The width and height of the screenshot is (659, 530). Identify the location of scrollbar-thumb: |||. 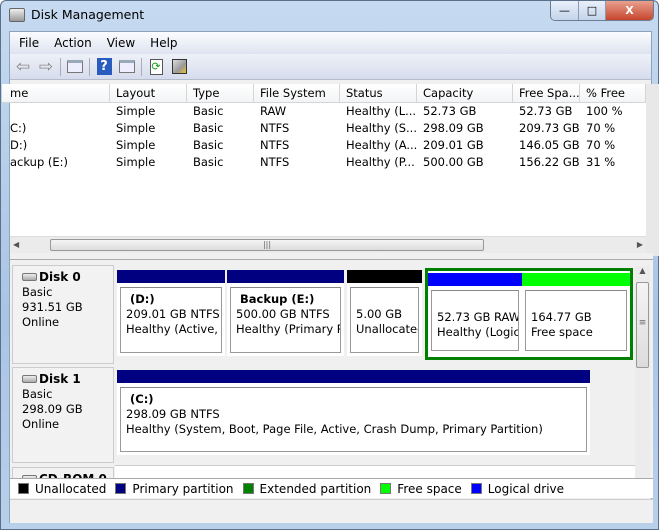
(267, 245).